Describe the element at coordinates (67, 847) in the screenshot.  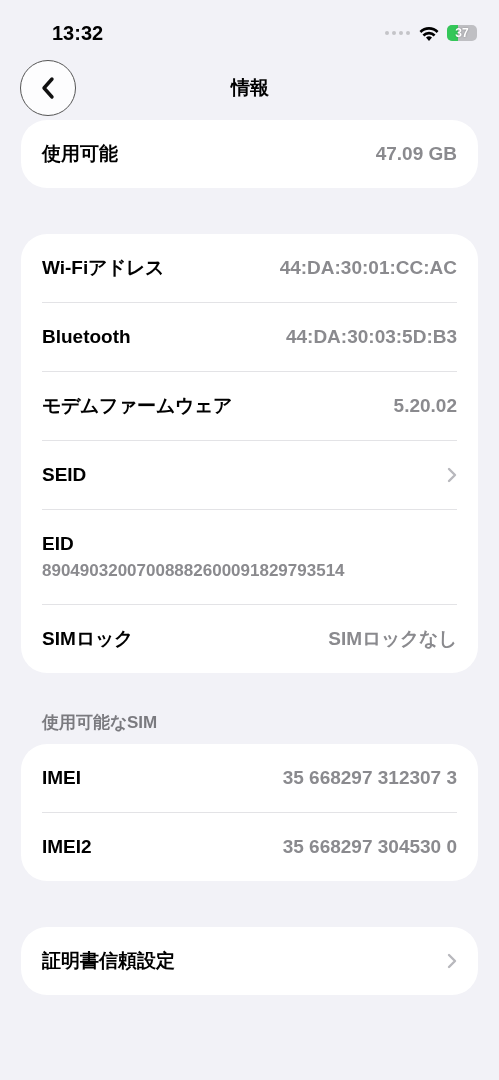
I see `row-label: IMEI2` at that location.